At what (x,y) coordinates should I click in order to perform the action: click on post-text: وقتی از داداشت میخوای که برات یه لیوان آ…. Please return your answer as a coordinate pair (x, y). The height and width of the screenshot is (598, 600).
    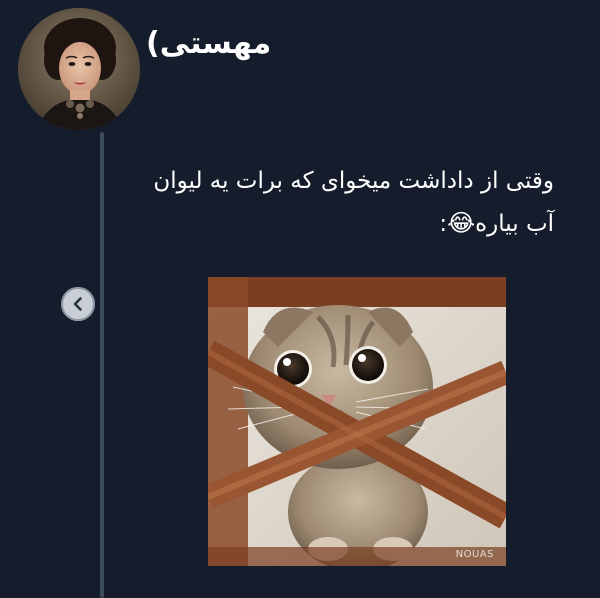
    Looking at the image, I should click on (334, 202).